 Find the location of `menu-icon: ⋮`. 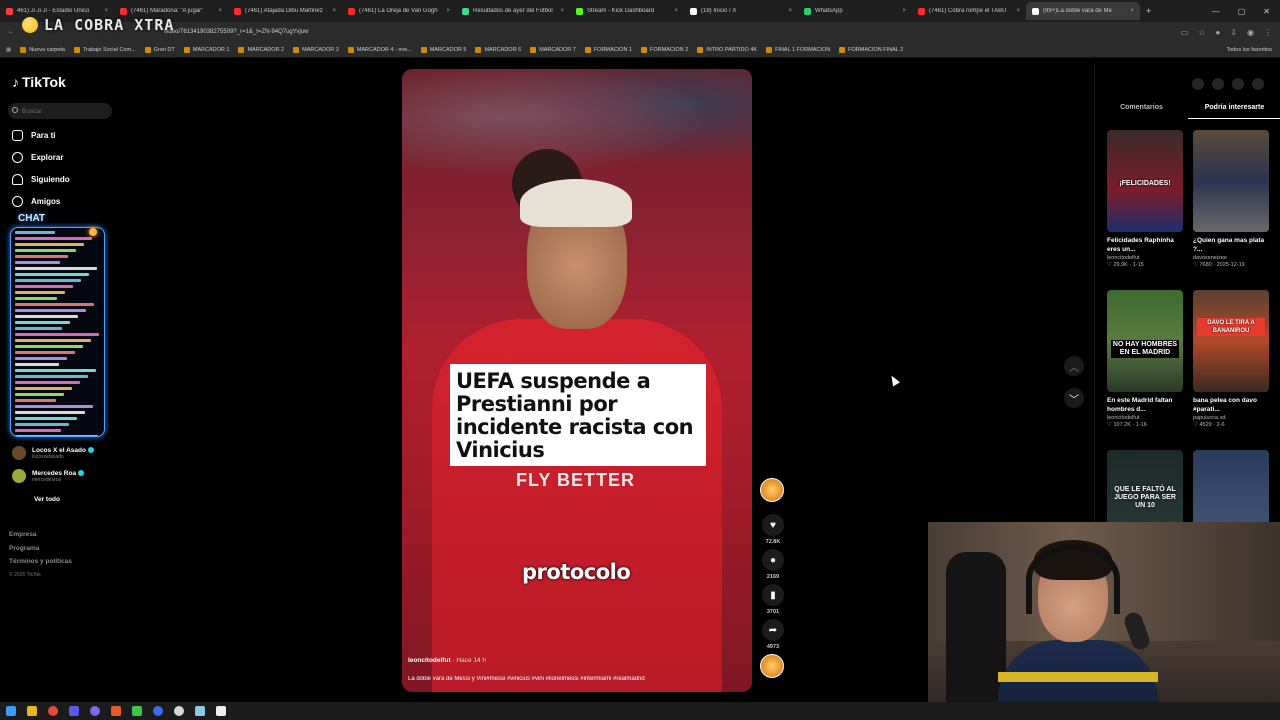

menu-icon: ⋮ is located at coordinates (1268, 32).